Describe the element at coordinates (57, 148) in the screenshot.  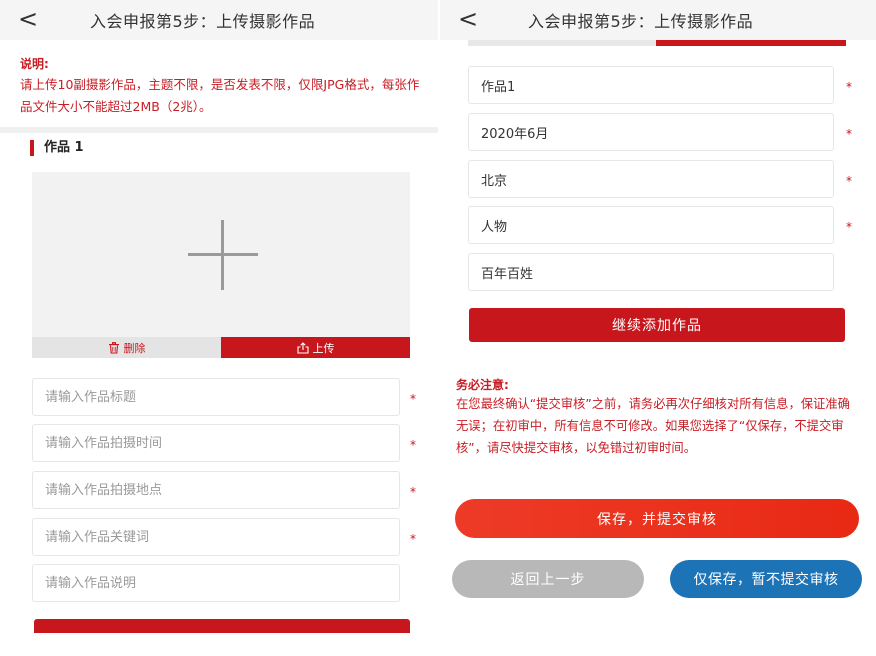
I see `work-section-title: 作品 1` at that location.